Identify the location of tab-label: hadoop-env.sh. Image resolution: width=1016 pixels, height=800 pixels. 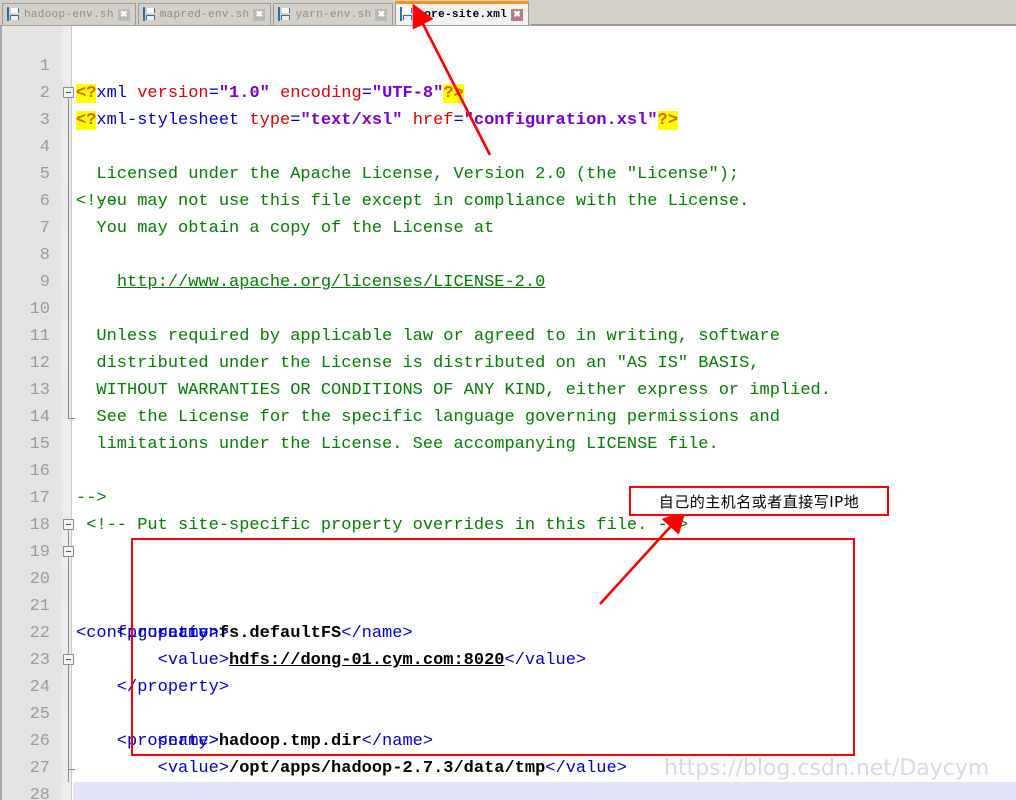
(69, 14).